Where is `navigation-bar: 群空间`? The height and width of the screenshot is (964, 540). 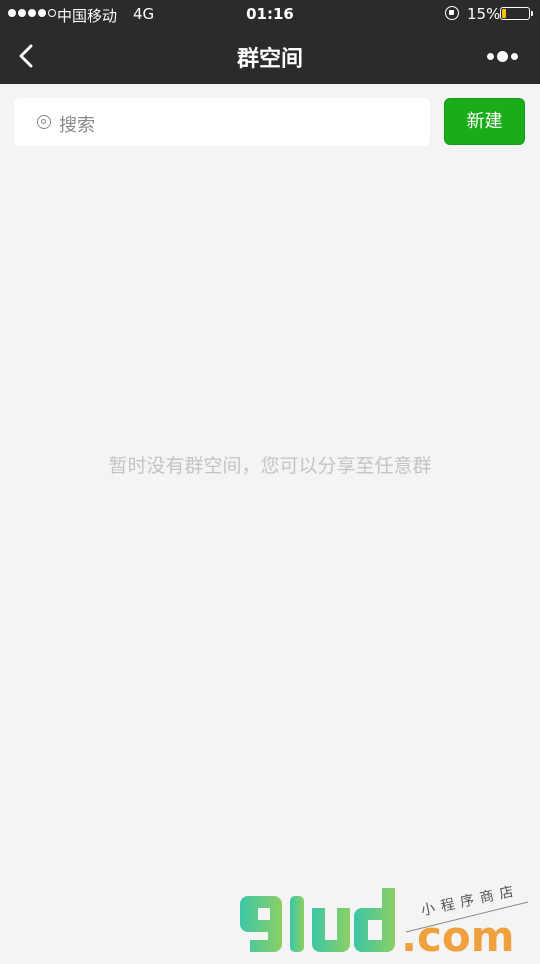 navigation-bar: 群空间 is located at coordinates (270, 56).